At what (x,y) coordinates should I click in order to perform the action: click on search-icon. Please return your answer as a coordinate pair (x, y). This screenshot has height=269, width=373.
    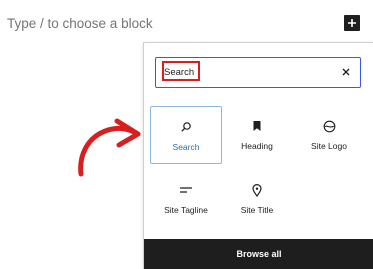
    Looking at the image, I should click on (186, 127).